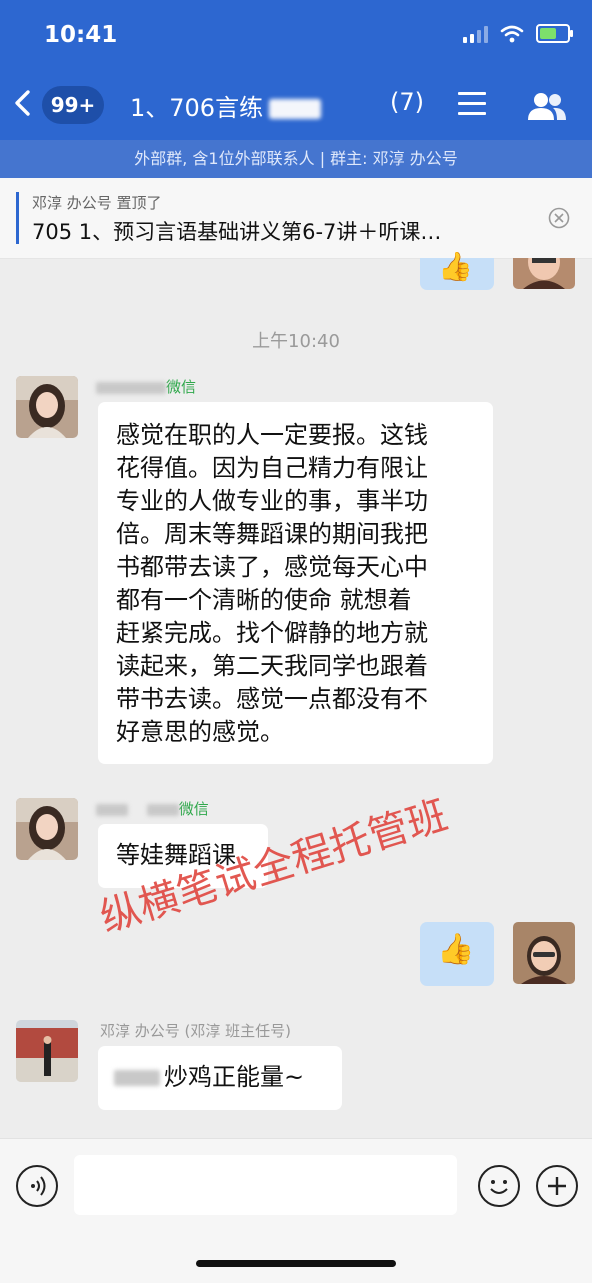 The width and height of the screenshot is (592, 1283). What do you see at coordinates (37, 1186) in the screenshot?
I see `voice-icon` at bounding box center [37, 1186].